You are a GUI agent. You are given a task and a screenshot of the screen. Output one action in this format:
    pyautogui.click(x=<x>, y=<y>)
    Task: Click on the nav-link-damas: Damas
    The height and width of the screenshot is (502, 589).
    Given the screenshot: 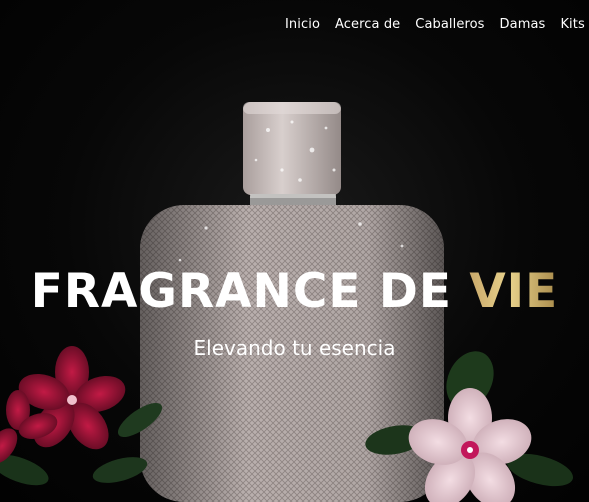 What is the action you would take?
    pyautogui.click(x=523, y=25)
    